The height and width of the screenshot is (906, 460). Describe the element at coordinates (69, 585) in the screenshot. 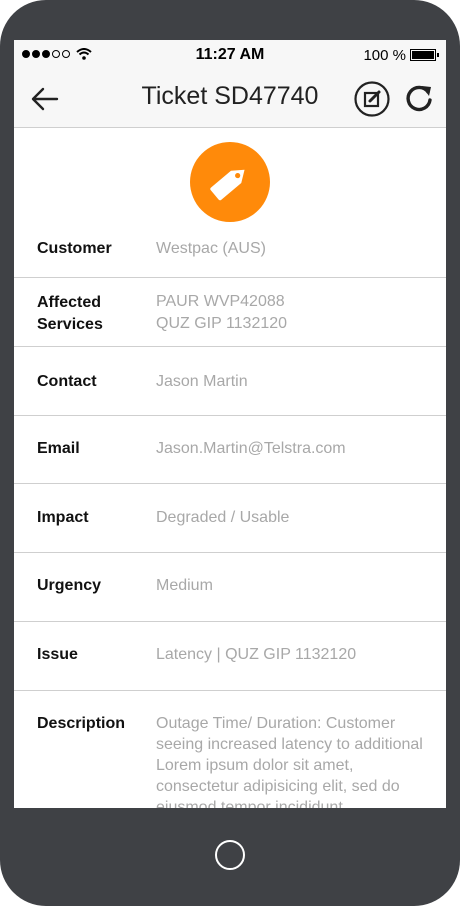

I see `field-label-urgency: Urgency` at that location.